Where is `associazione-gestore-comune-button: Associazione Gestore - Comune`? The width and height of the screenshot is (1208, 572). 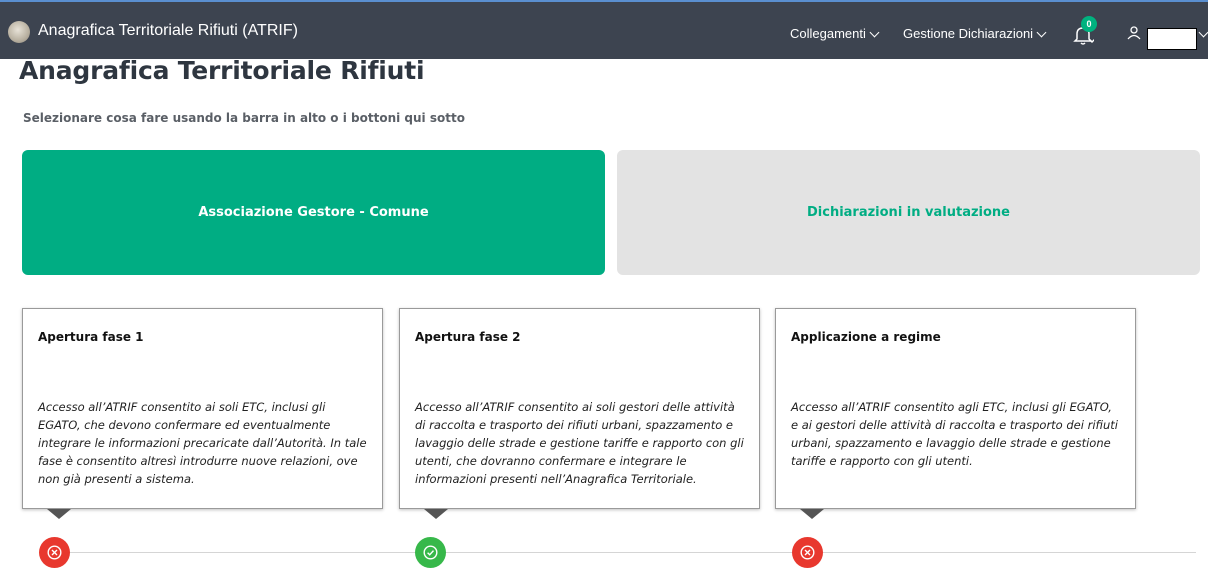 associazione-gestore-comune-button: Associazione Gestore - Comune is located at coordinates (313, 212).